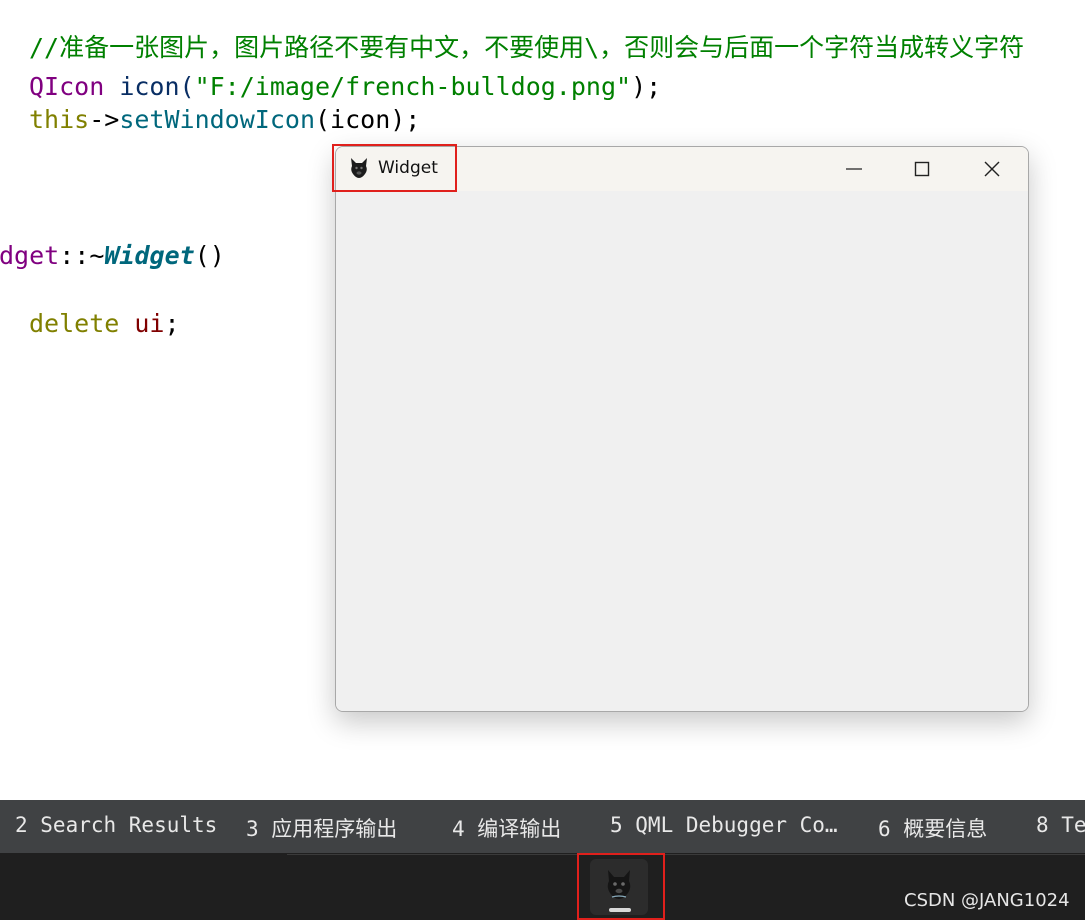 The height and width of the screenshot is (920, 1085). What do you see at coordinates (646, 86) in the screenshot?
I see `code-punct: );` at bounding box center [646, 86].